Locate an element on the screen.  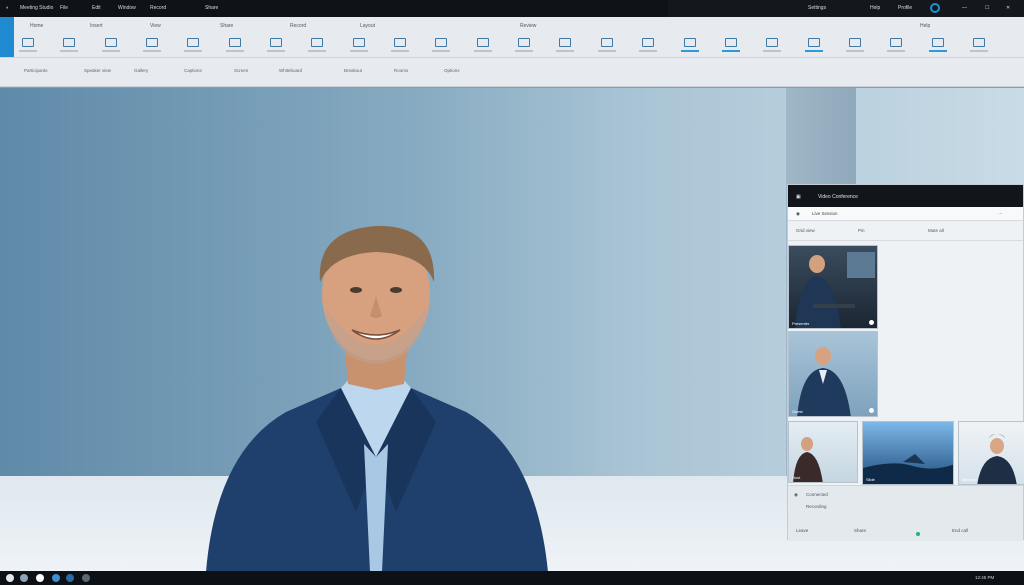
titlebar-right-area is located at coordinates (846, 8).